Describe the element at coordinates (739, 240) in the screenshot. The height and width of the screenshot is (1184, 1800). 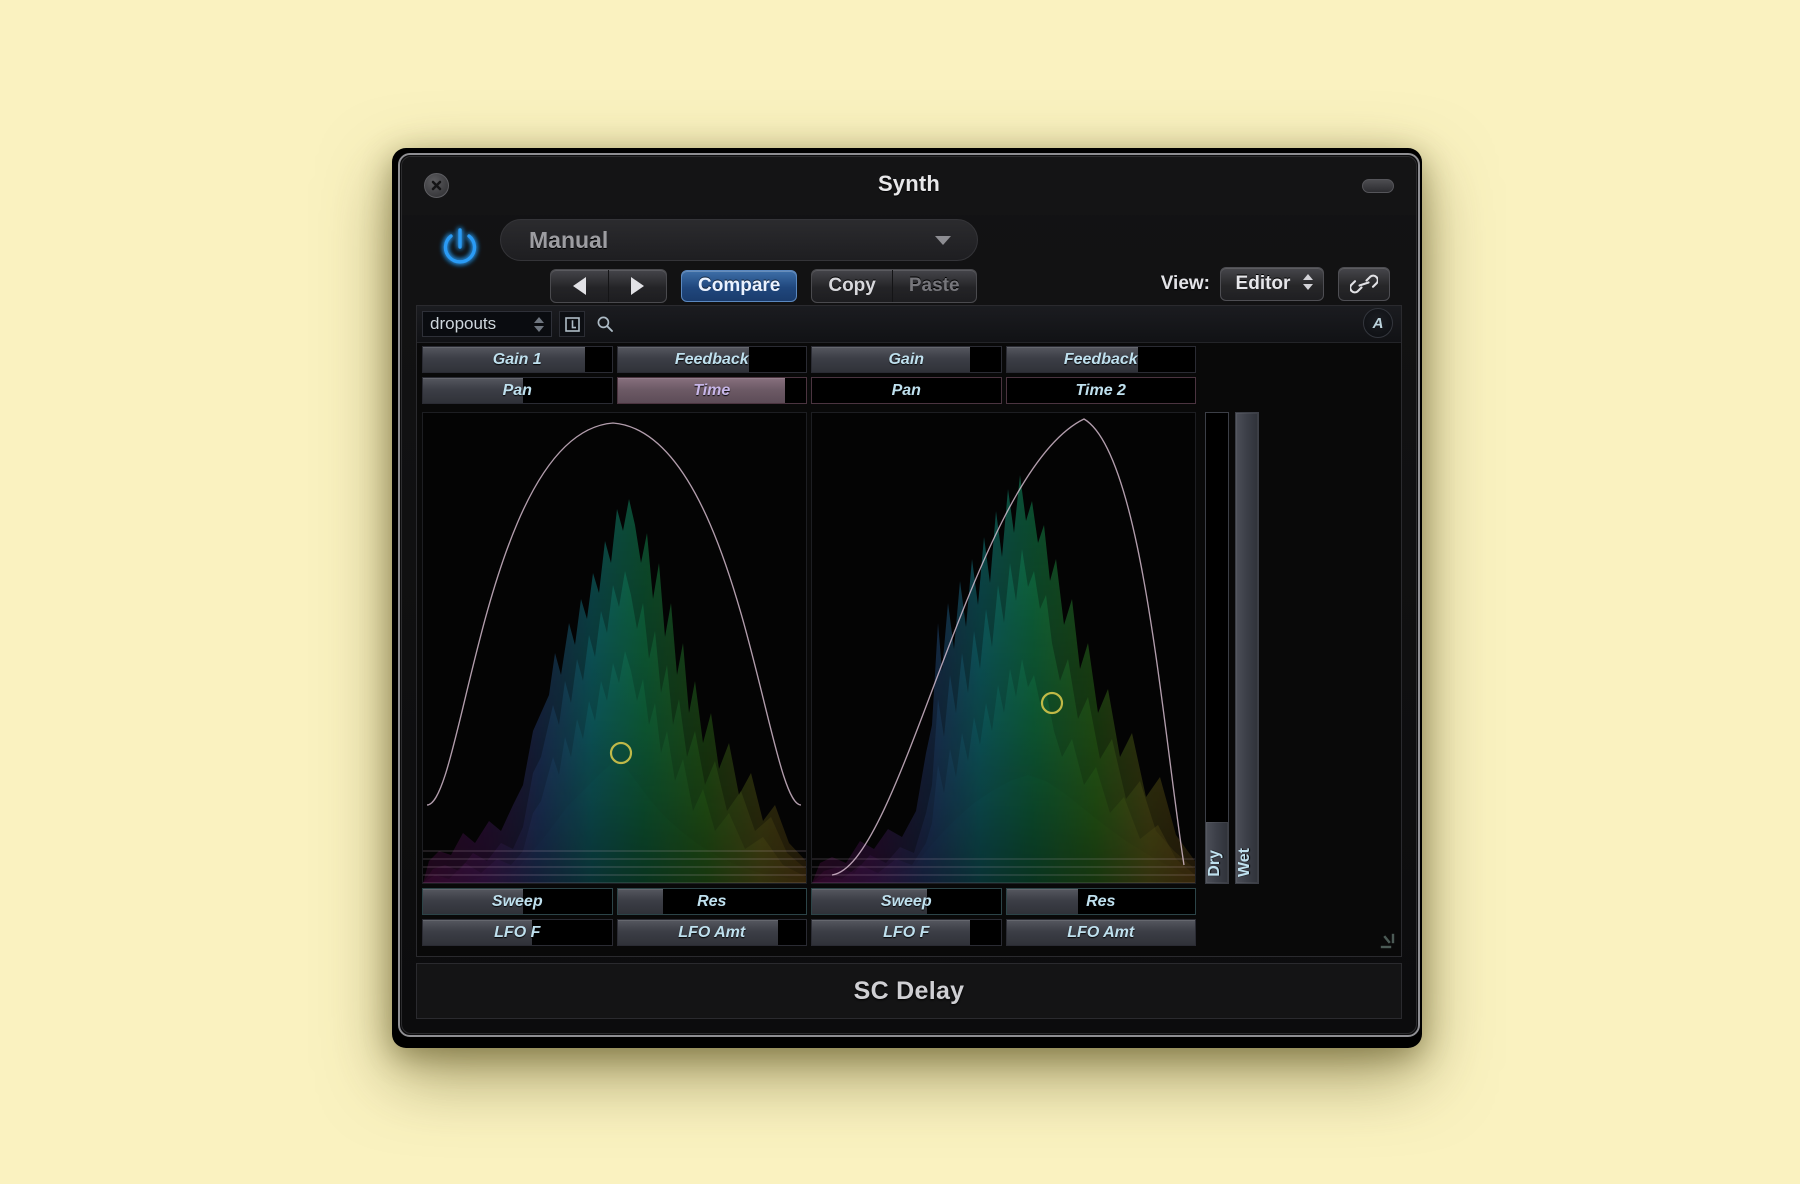
I see `preset-dropdown: Manual` at that location.